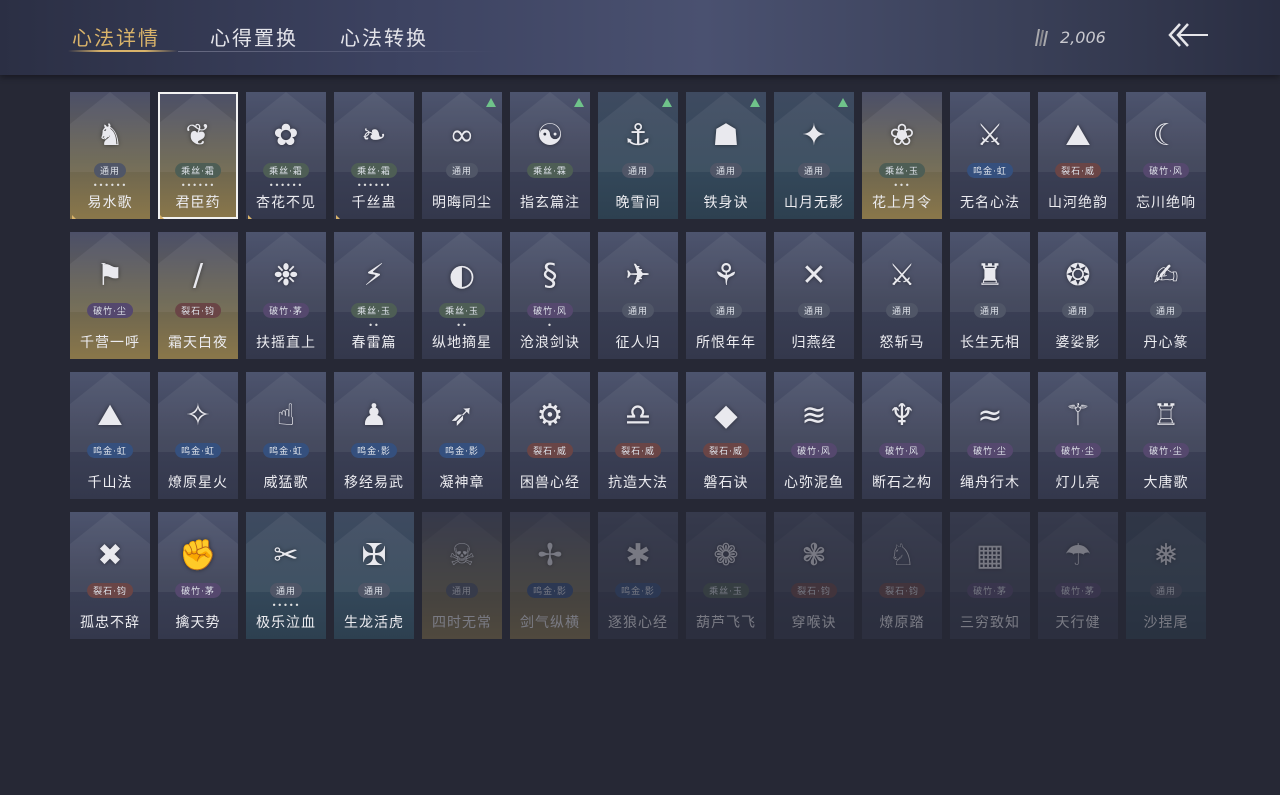 Image resolution: width=1280 pixels, height=795 pixels. What do you see at coordinates (726, 555) in the screenshot?
I see `xinfa-emblem-icon: ❁` at bounding box center [726, 555].